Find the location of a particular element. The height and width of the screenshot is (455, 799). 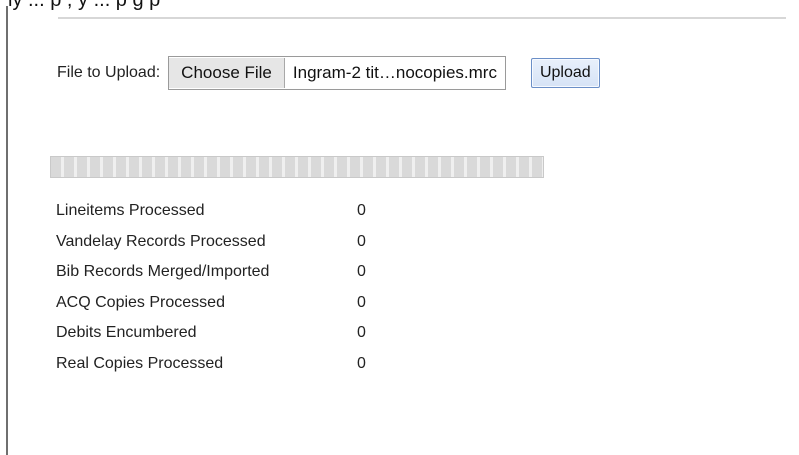

stat-label: Vandelay Records Processed is located at coordinates (161, 241).